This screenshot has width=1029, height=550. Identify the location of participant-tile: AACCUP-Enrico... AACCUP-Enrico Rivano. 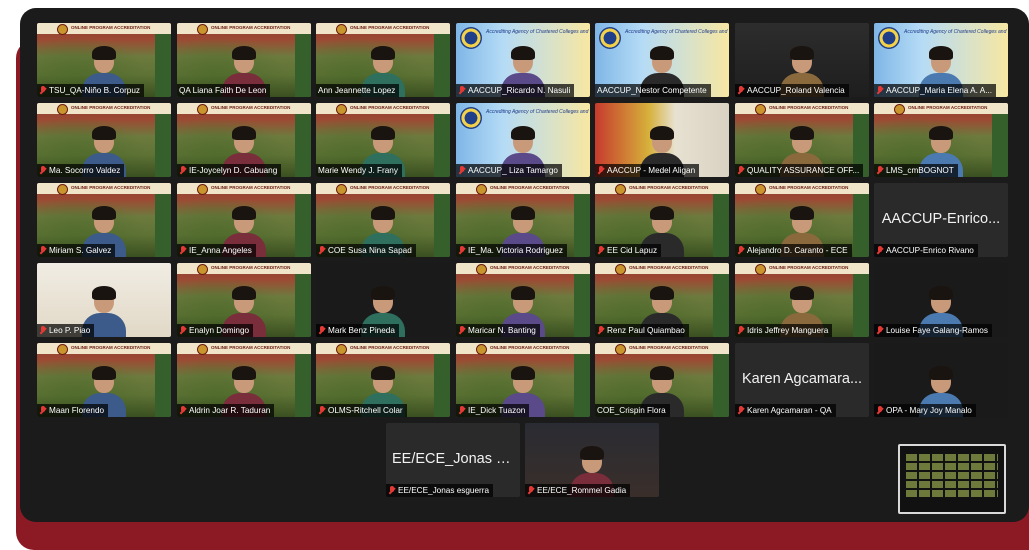
(941, 220).